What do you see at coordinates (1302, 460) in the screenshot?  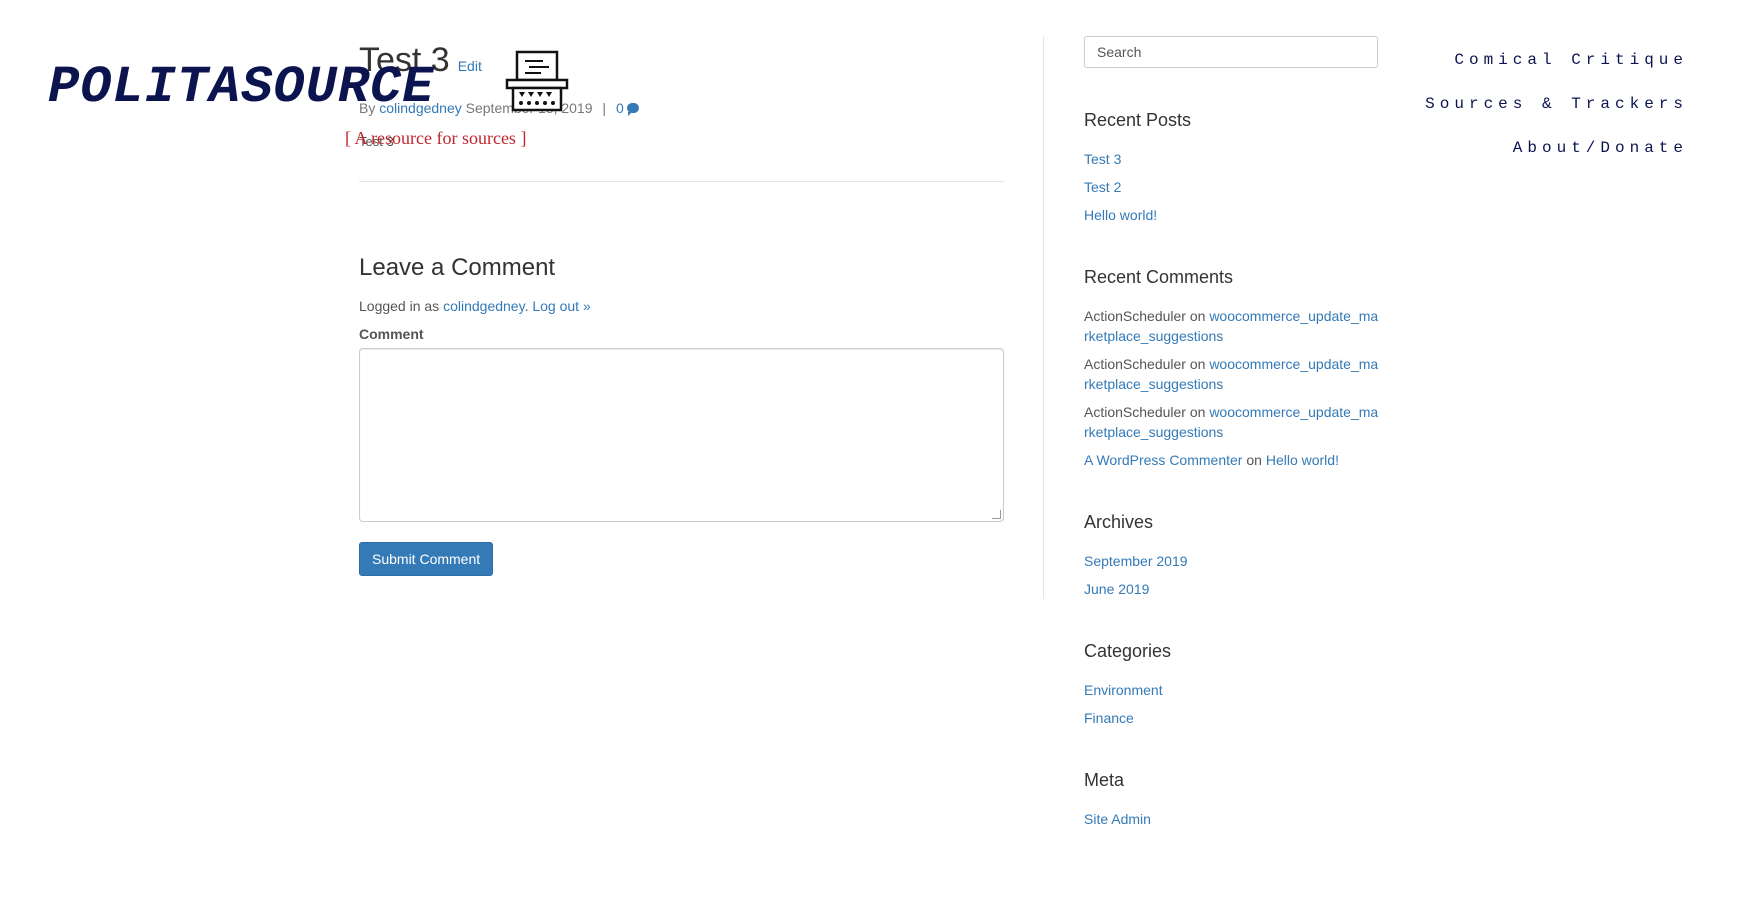 I see `comment-post-link: Hello world!` at bounding box center [1302, 460].